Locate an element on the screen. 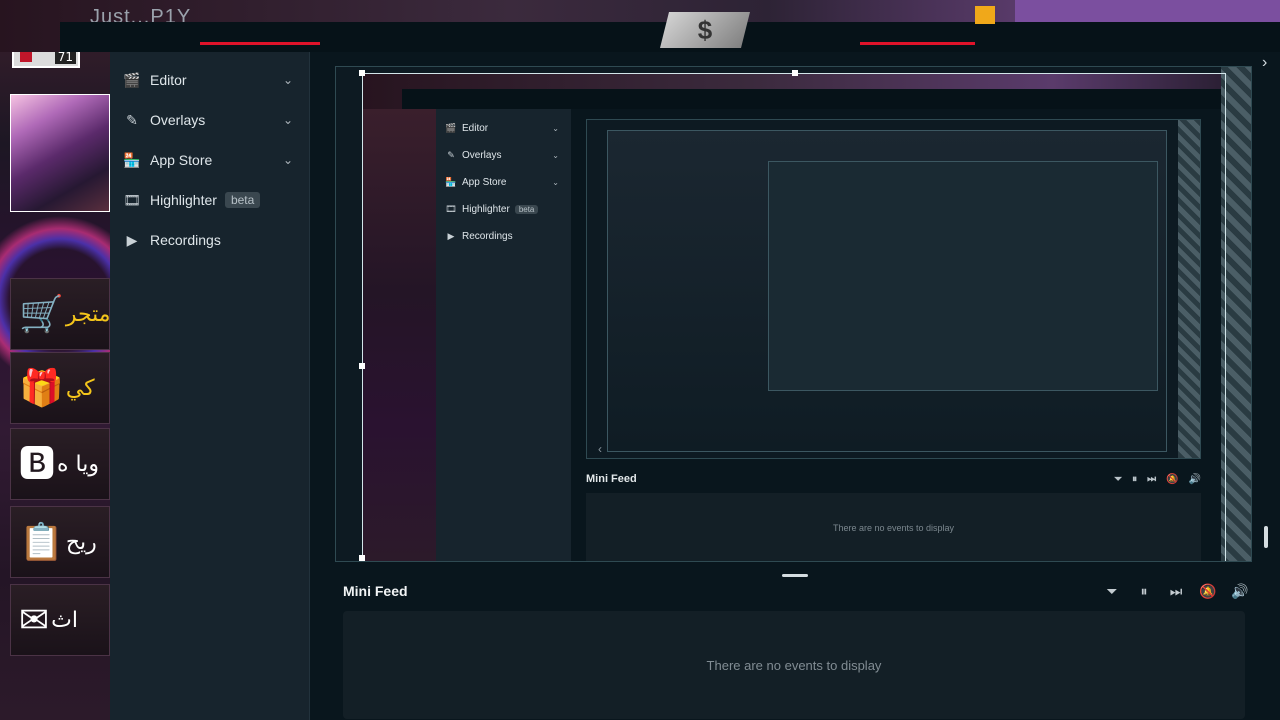  overlay-menu-tile: 📋 ريح is located at coordinates (60, 542).